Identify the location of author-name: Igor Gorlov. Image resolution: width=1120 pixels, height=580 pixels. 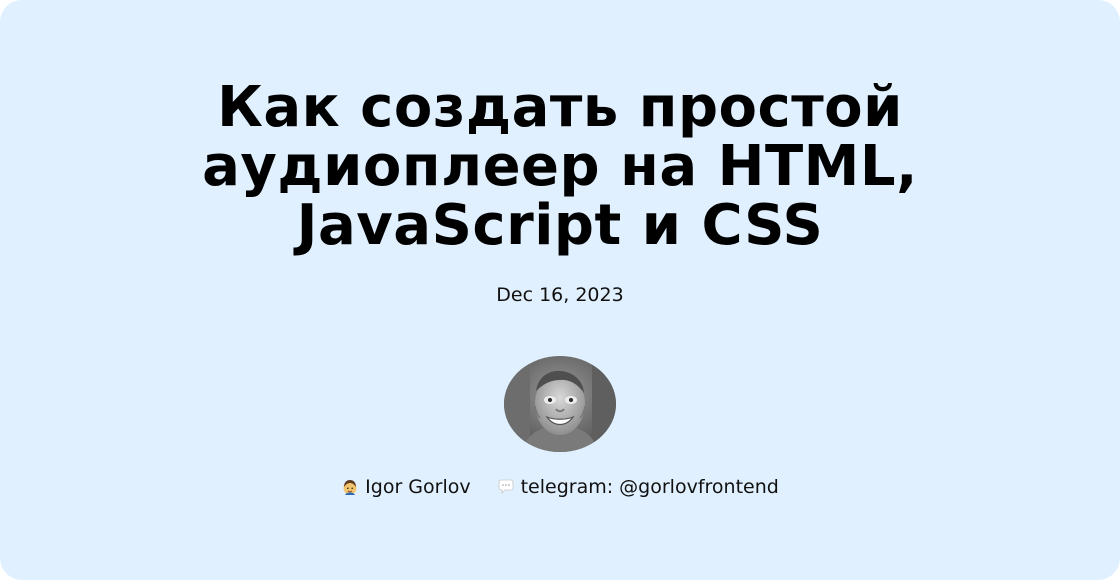
(418, 487).